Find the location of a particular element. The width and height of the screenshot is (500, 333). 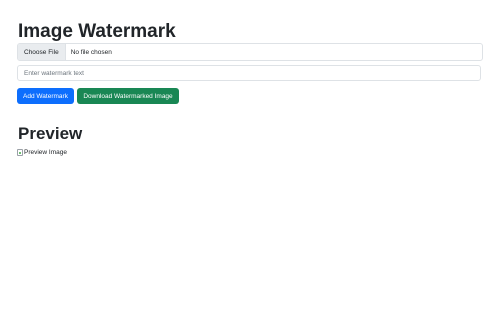

watermark-text-input is located at coordinates (249, 73).